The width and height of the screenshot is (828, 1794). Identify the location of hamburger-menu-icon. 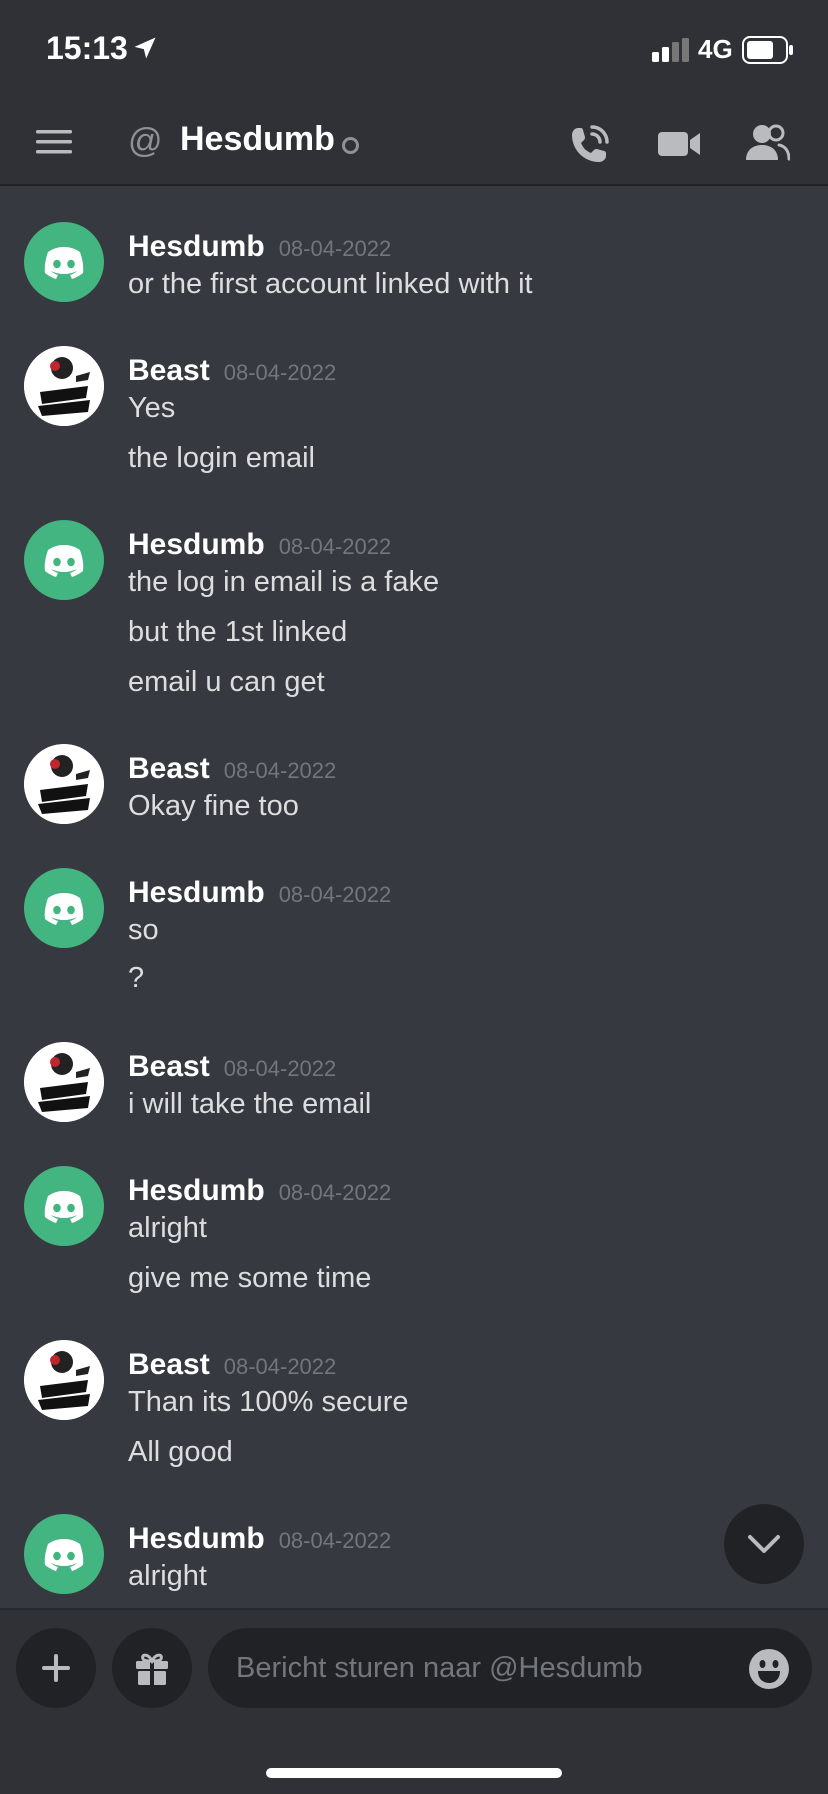
(54, 142).